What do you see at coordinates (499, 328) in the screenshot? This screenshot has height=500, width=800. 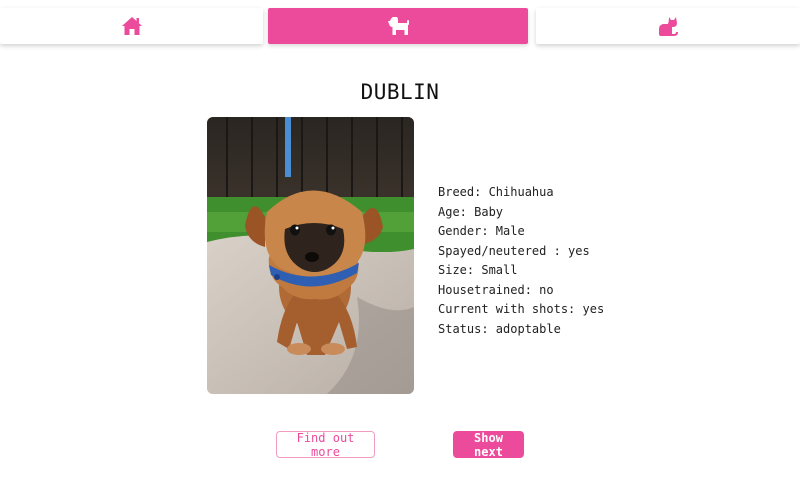 I see `pet-detail-status: Status: adoptable` at bounding box center [499, 328].